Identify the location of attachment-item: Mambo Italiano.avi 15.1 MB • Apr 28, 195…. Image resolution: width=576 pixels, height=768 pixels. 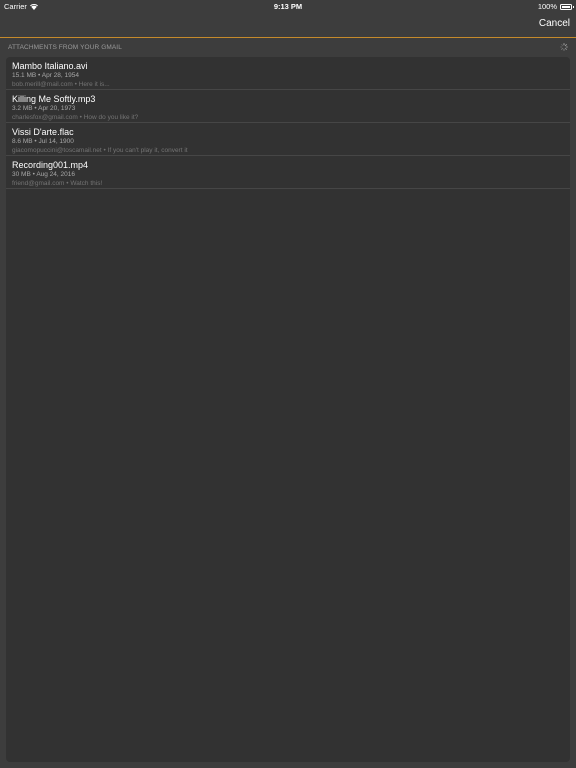
(288, 73).